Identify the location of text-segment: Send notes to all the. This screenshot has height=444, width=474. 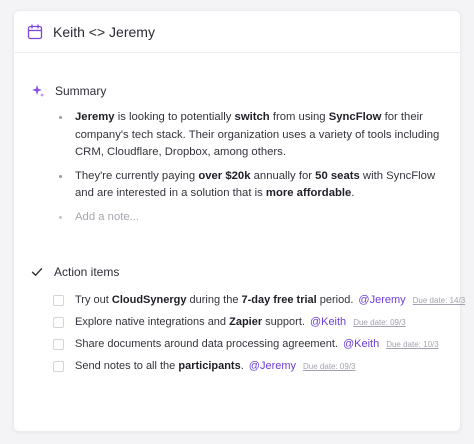
(127, 366).